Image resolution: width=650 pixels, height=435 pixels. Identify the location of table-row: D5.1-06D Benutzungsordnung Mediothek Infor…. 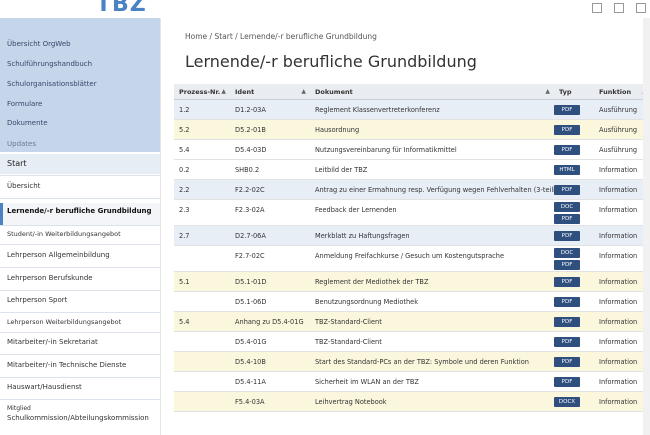
(412, 302).